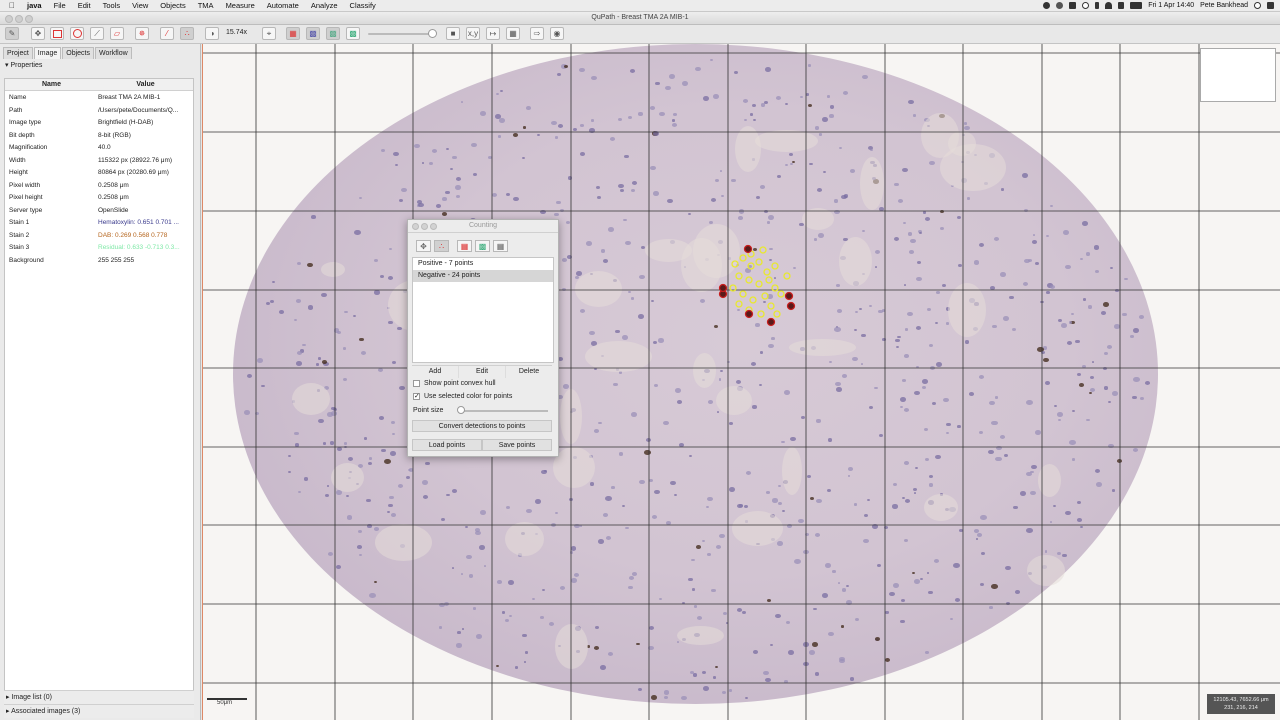 Image resolution: width=1280 pixels, height=720 pixels. I want to click on record-icon, so click(1047, 5).